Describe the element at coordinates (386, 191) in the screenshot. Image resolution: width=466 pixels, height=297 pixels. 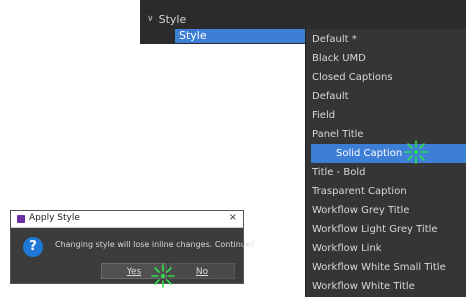
I see `dropdown-option: Trasparent Caption` at that location.